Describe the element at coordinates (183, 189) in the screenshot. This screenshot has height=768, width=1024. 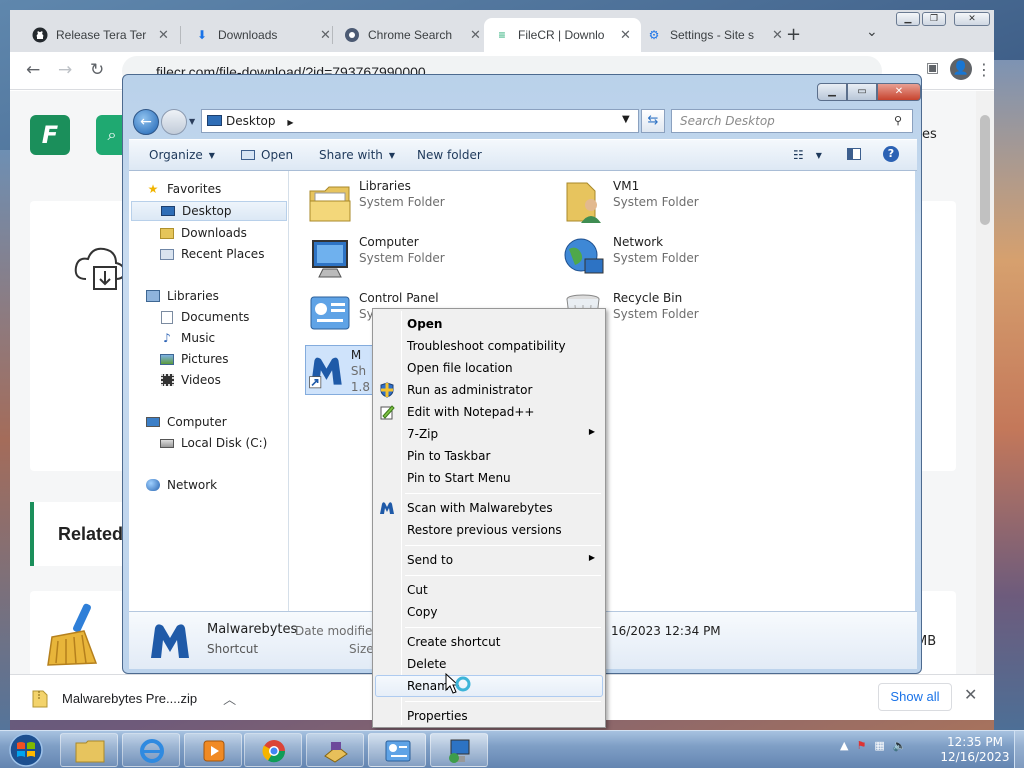
I see `nav-favorites: ★ Favorites` at that location.